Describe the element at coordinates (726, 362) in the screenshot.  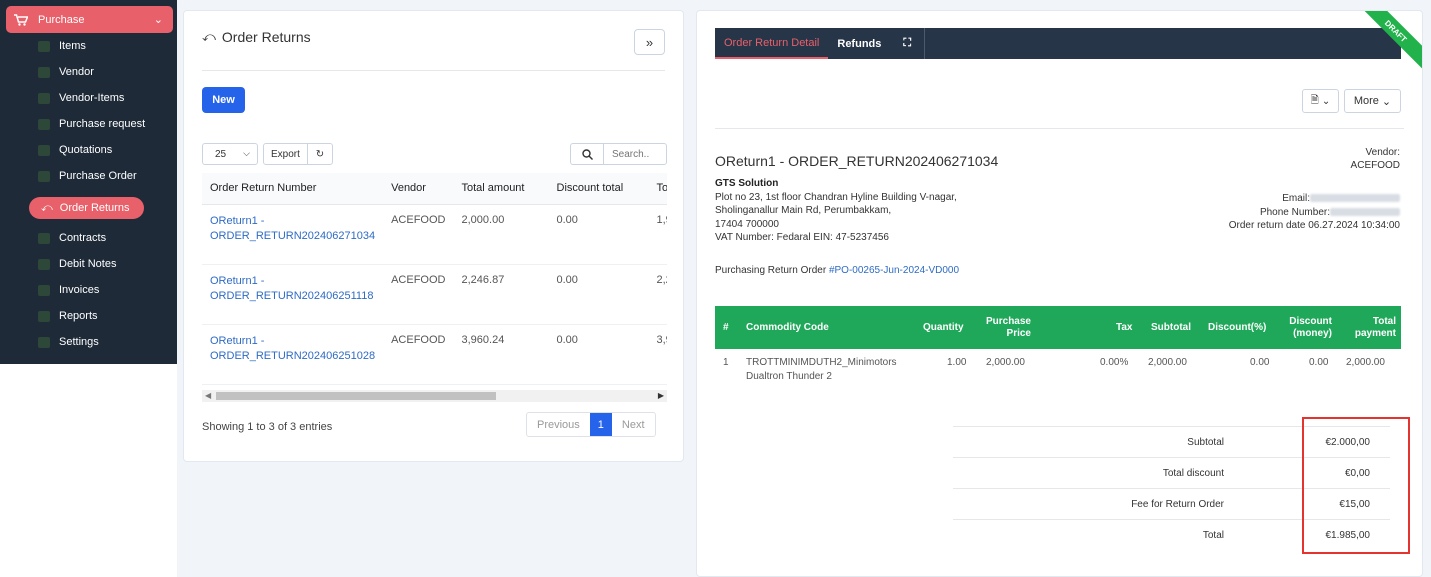
I see `item-num: 1` at that location.